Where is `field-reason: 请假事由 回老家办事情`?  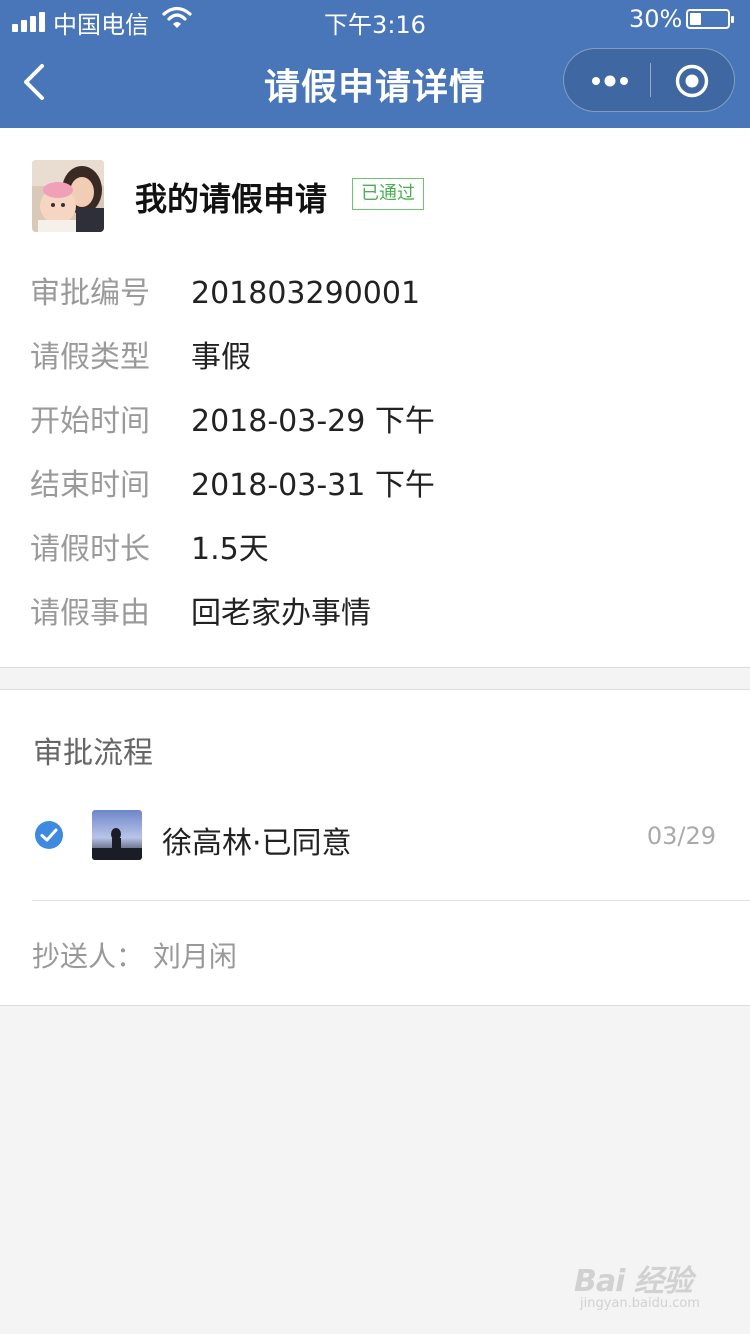 field-reason: 请假事由 回老家办事情 is located at coordinates (200, 610).